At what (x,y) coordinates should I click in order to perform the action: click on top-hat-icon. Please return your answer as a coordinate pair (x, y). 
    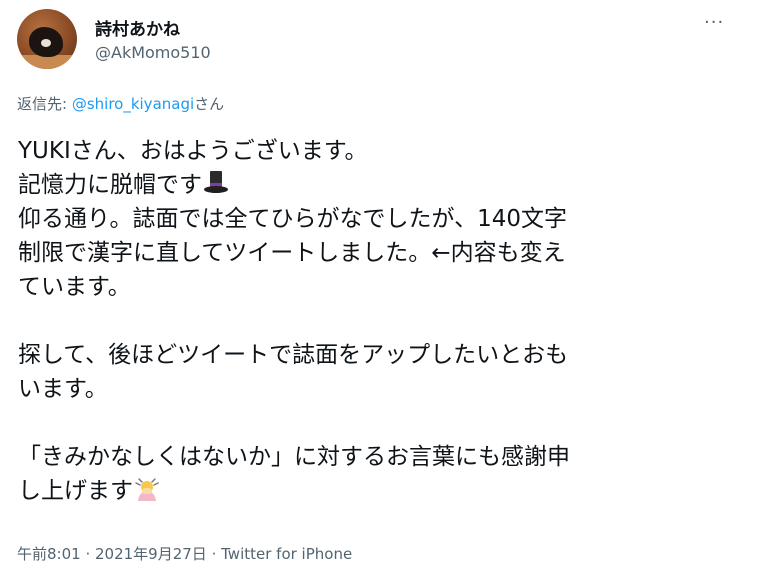
    Looking at the image, I should click on (216, 182).